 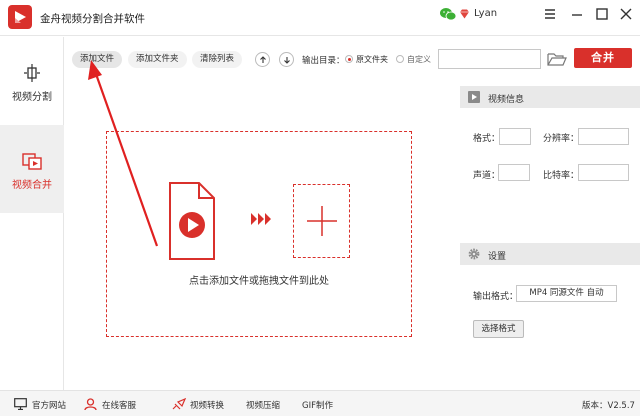 What do you see at coordinates (448, 14) in the screenshot?
I see `wechat-icon` at bounding box center [448, 14].